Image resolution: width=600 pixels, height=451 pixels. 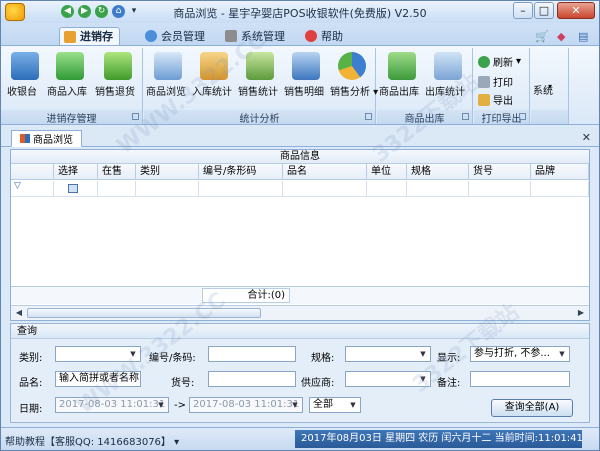 What do you see at coordinates (544, 10) in the screenshot?
I see `maximize-button: □` at bounding box center [544, 10].